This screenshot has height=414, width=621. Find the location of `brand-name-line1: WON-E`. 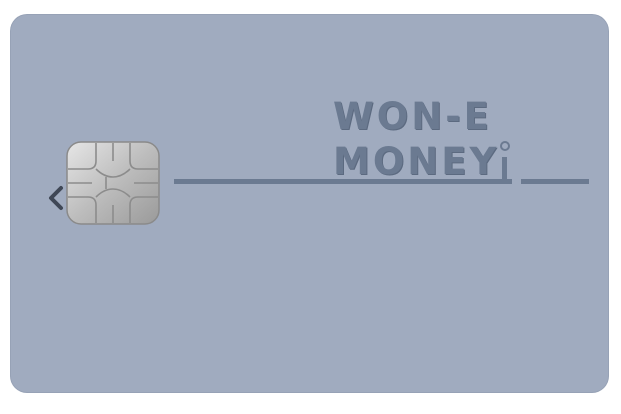

brand-name-line1: WON-E is located at coordinates (412, 116).